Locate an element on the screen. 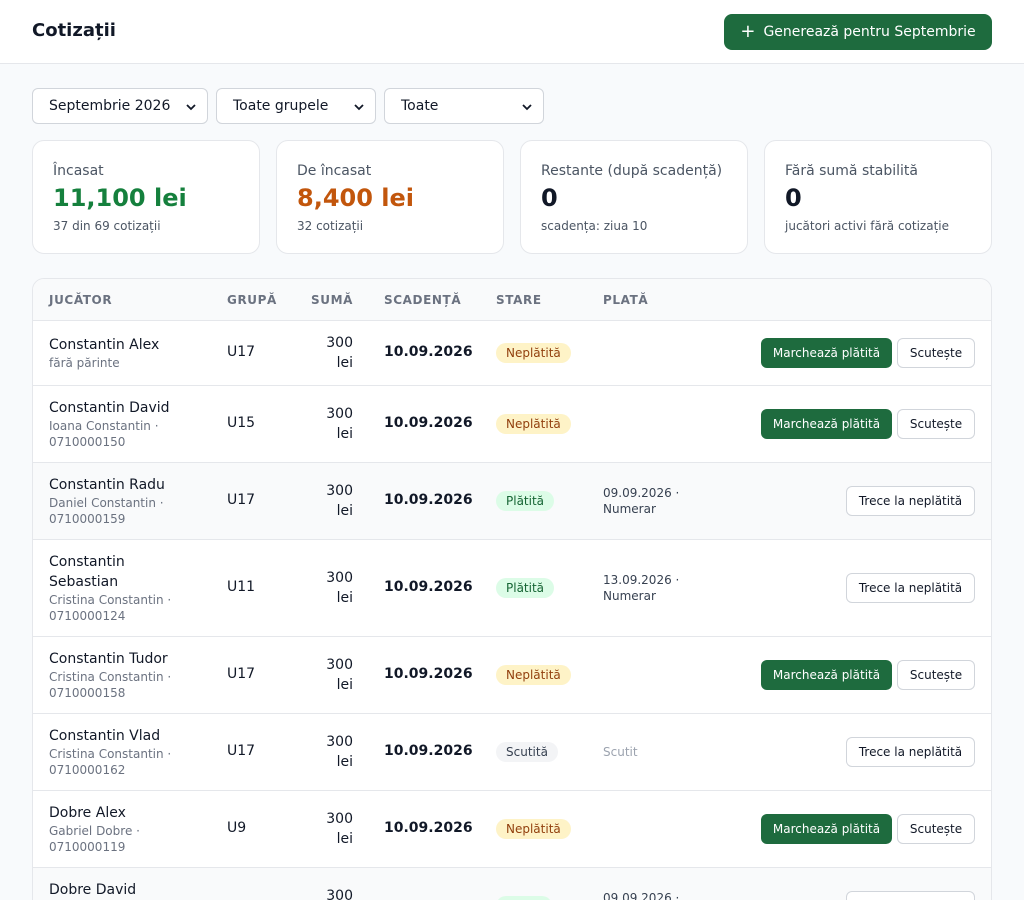 The width and height of the screenshot is (1024, 900). stat-subtext: jucători activi fără cotizație is located at coordinates (867, 226).